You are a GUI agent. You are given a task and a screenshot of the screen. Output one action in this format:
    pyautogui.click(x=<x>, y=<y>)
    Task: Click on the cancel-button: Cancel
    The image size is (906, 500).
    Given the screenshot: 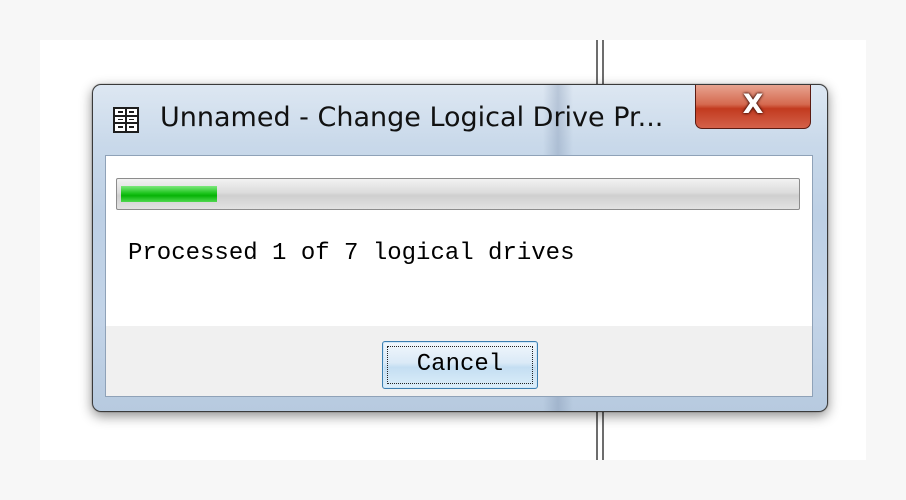 What is the action you would take?
    pyautogui.click(x=460, y=365)
    